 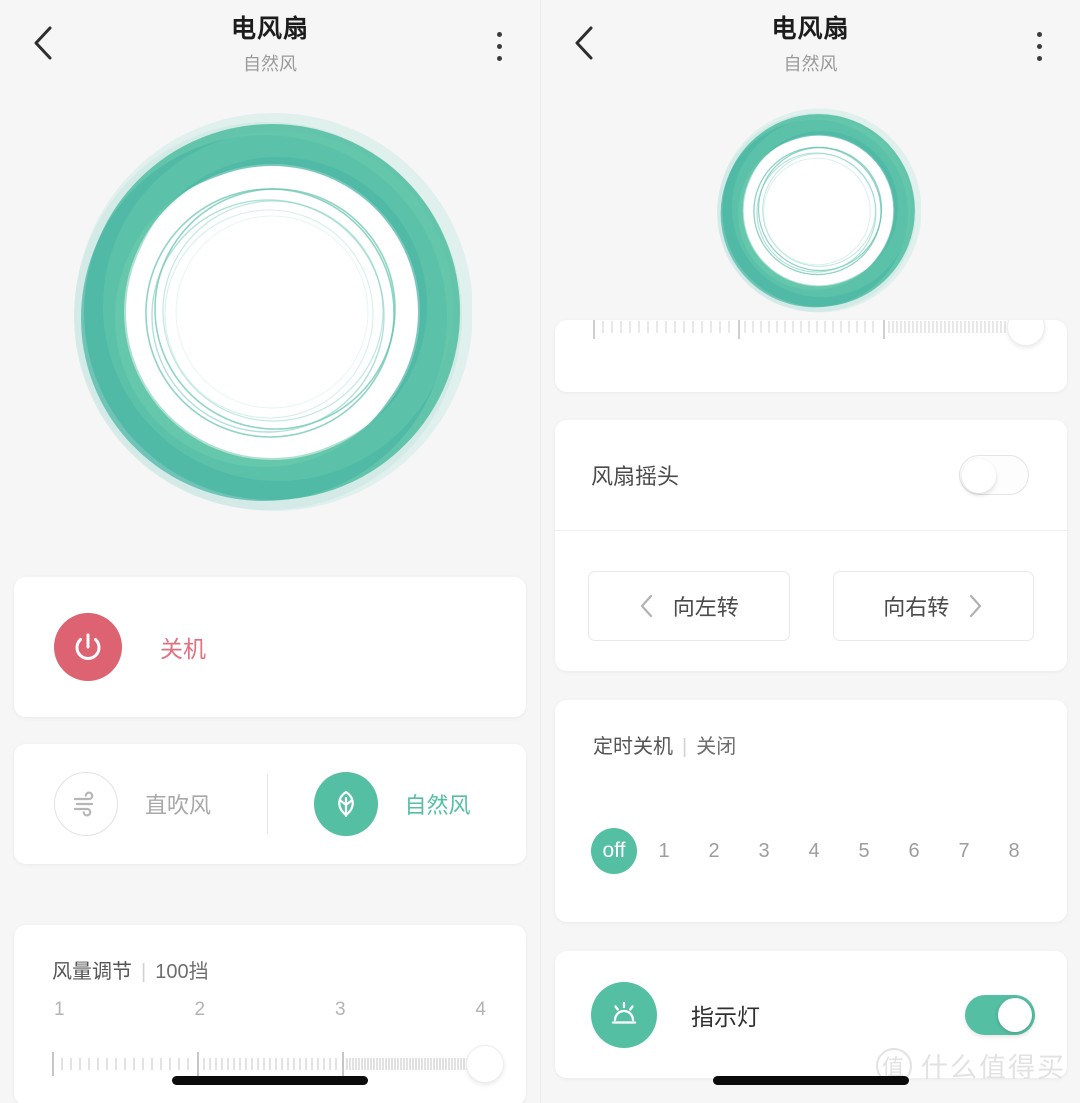 What do you see at coordinates (1014, 851) in the screenshot?
I see `timer-option-8: 8` at bounding box center [1014, 851].